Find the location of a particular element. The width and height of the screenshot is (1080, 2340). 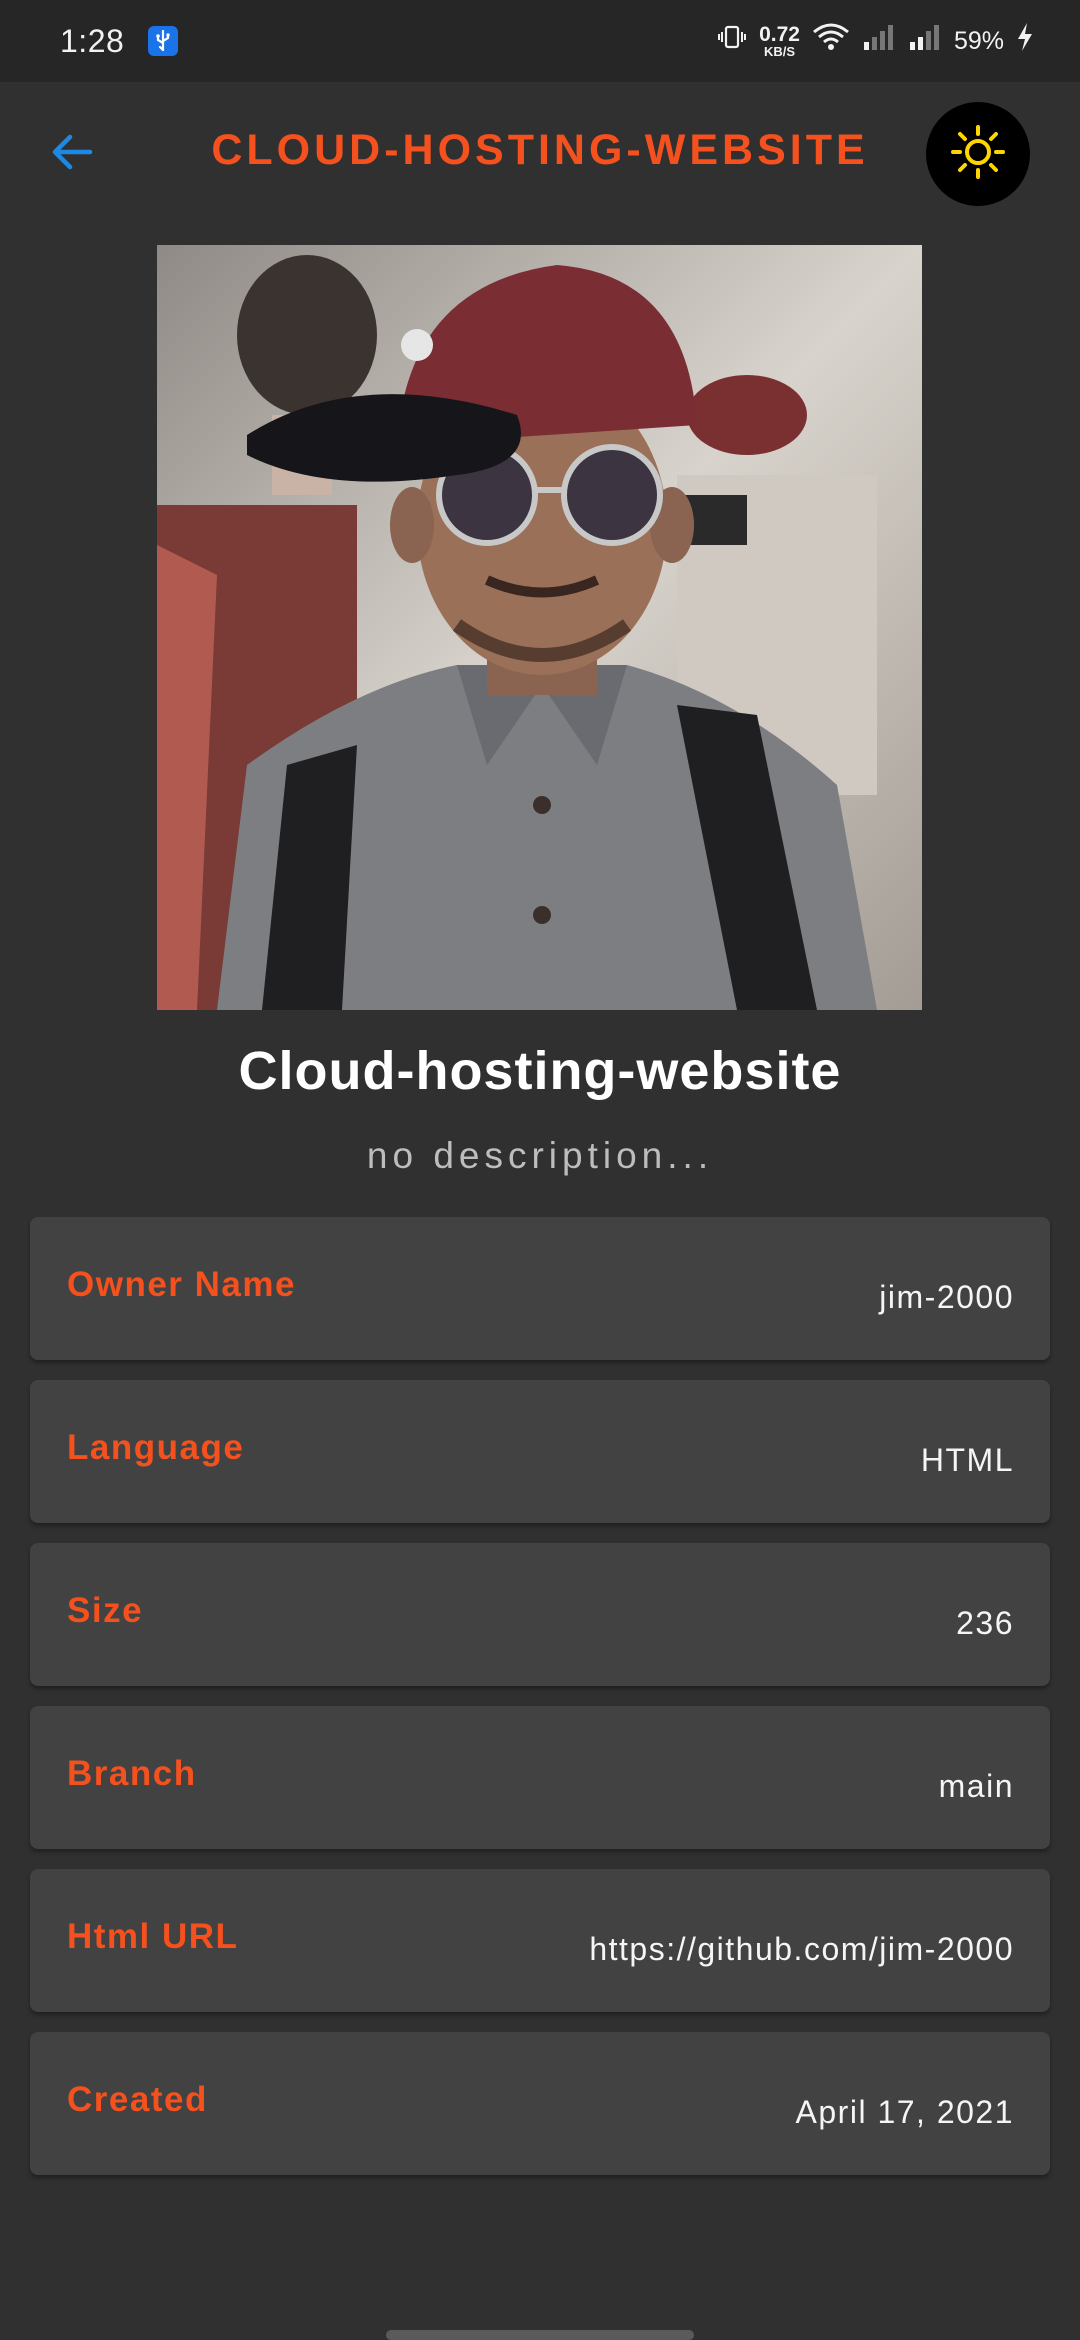

app-bar: CLOUD-HOSTING-WEBSITE is located at coordinates (540, 152).